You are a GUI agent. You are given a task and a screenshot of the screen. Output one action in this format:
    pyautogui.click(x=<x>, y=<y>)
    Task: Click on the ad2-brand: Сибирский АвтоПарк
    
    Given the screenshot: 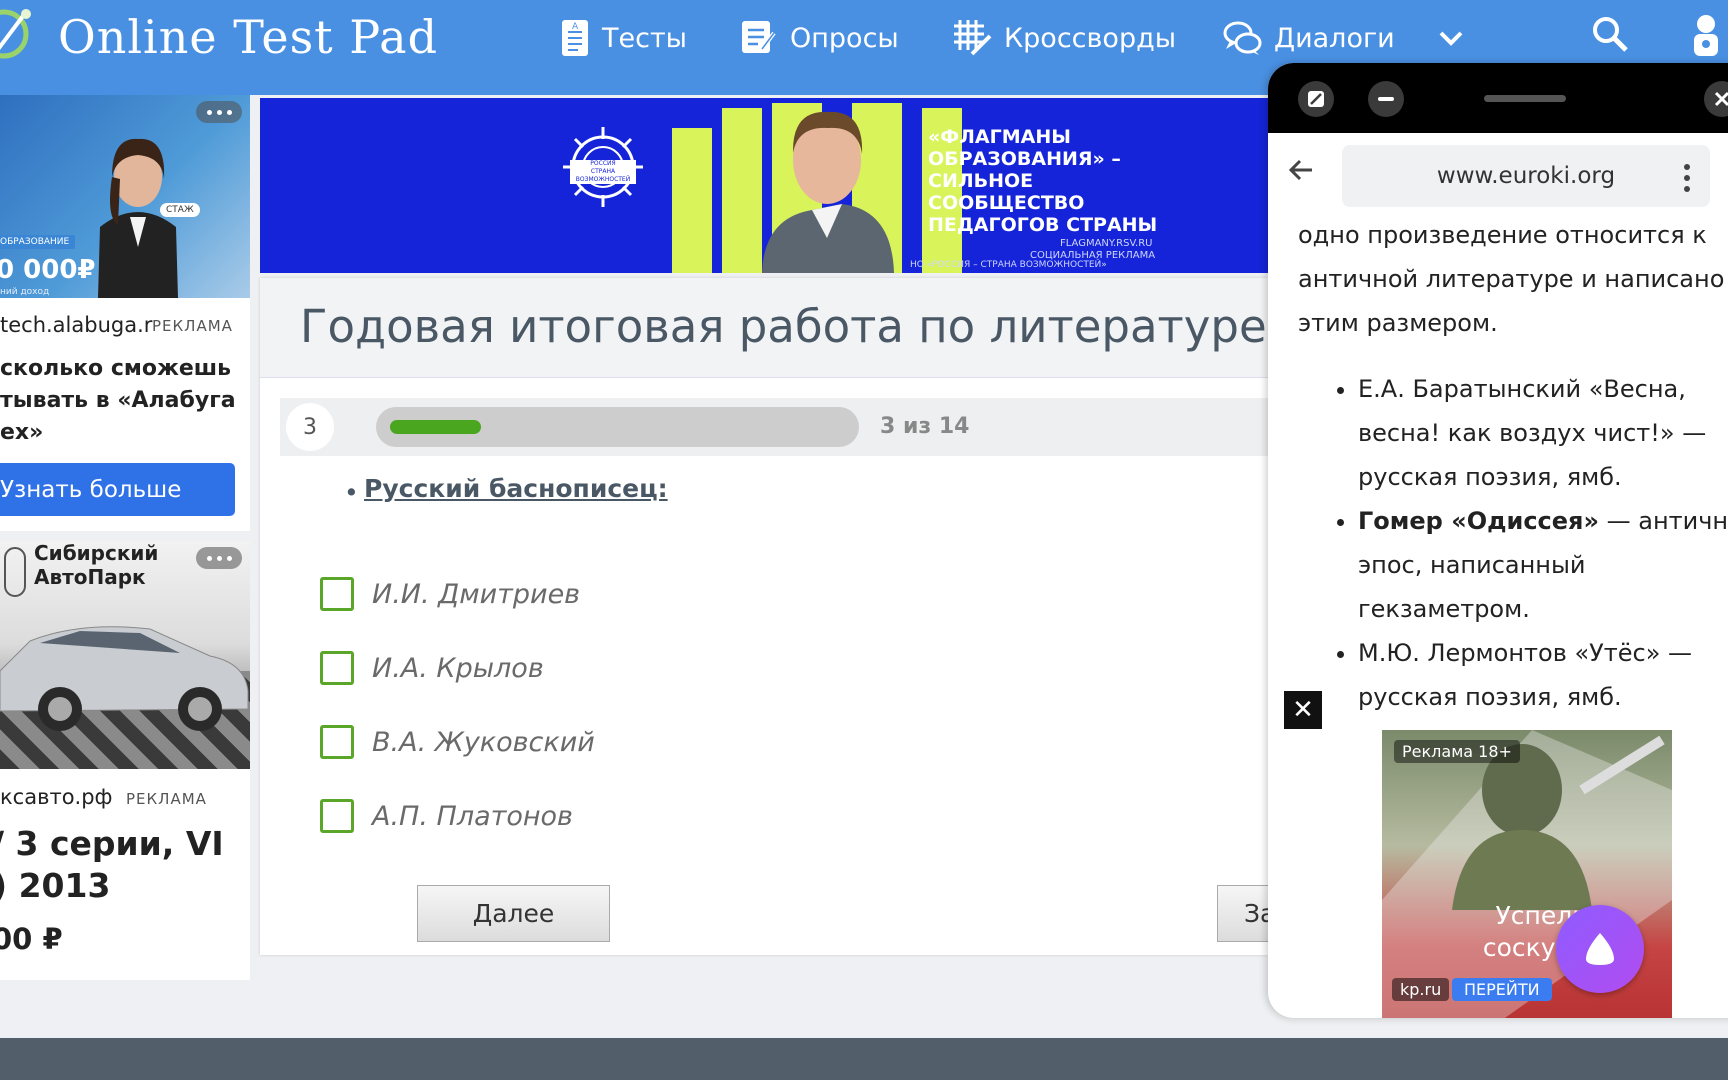 What is the action you would take?
    pyautogui.click(x=96, y=565)
    